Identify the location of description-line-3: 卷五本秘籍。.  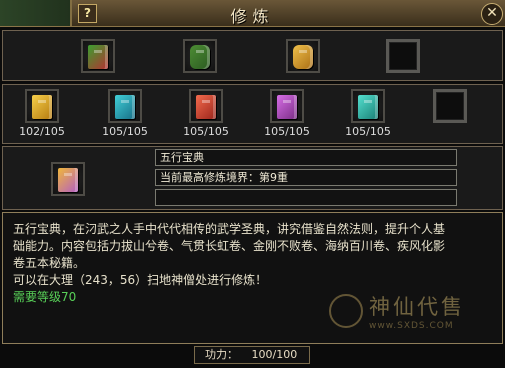
(49, 263).